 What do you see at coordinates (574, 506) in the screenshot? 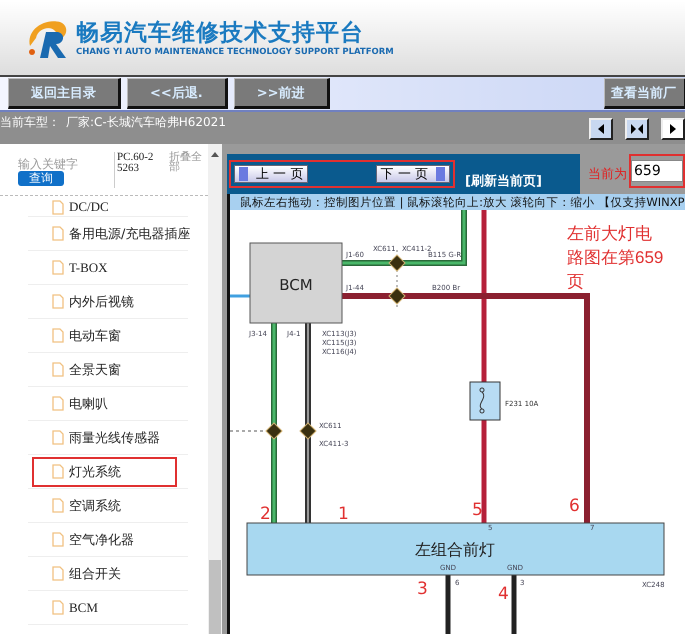
I see `callout-number: 6` at bounding box center [574, 506].